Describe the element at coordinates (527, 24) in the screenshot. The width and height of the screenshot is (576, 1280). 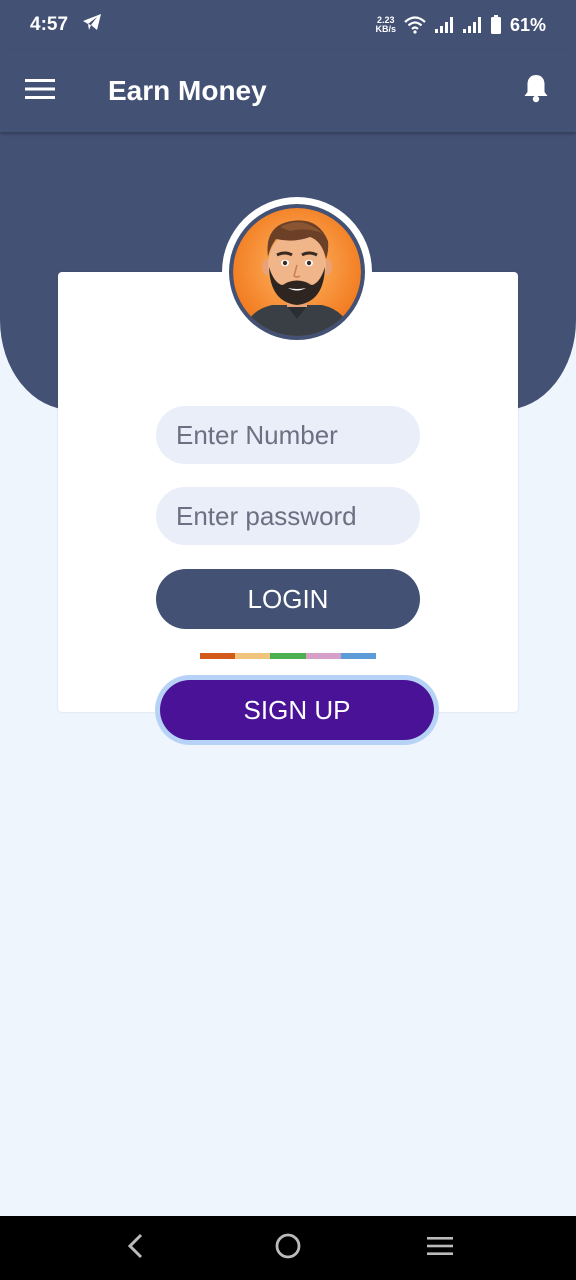
I see `battery-percent: 61%` at that location.